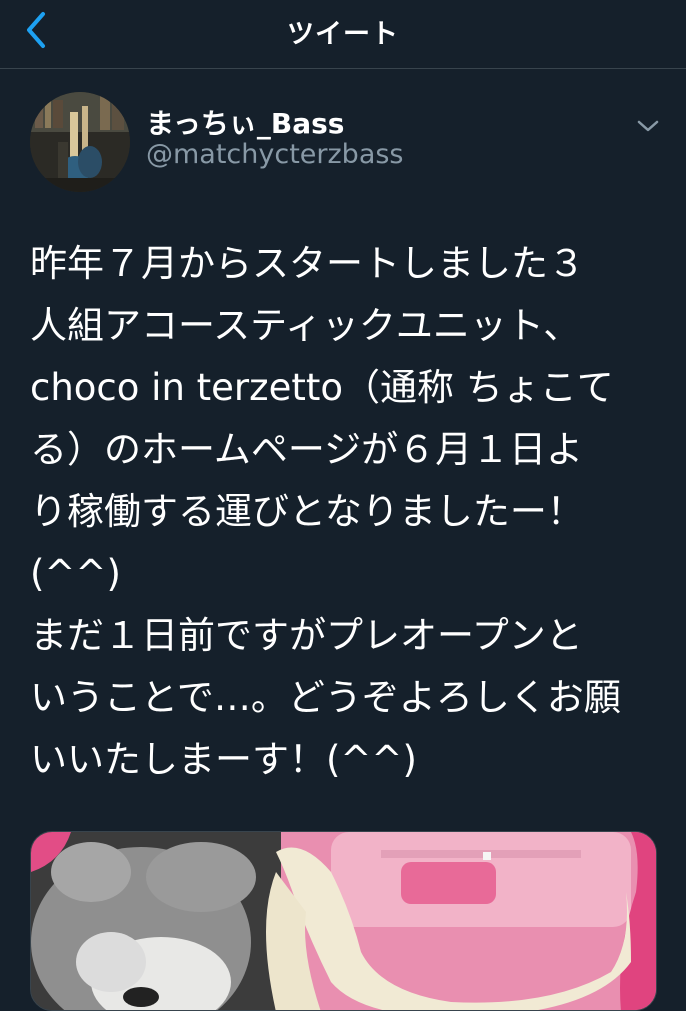  I want to click on page-title: ツイート, so click(343, 34).